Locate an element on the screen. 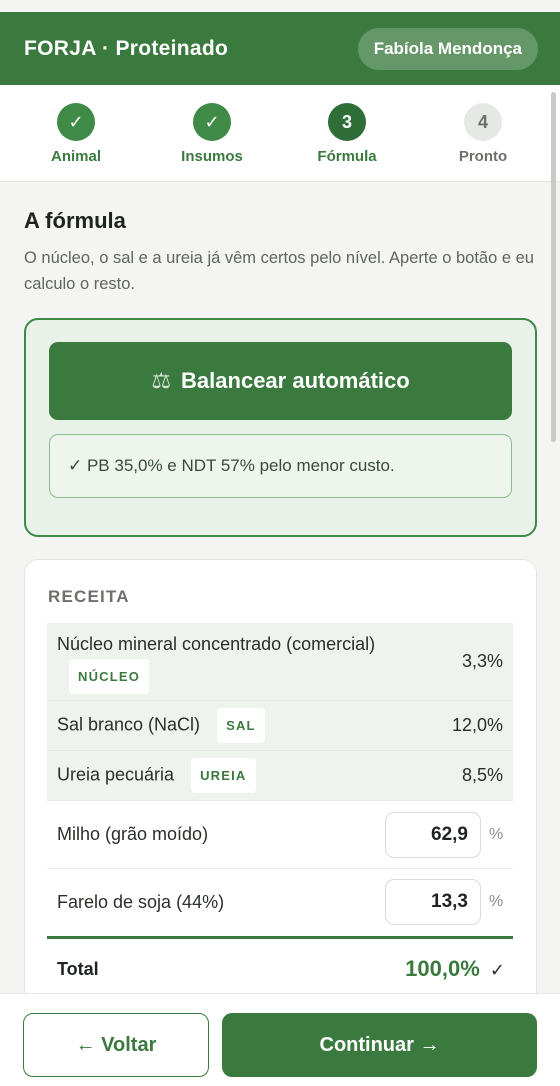 The height and width of the screenshot is (1086, 560). farelo-percent-input: 13,3 is located at coordinates (433, 902).